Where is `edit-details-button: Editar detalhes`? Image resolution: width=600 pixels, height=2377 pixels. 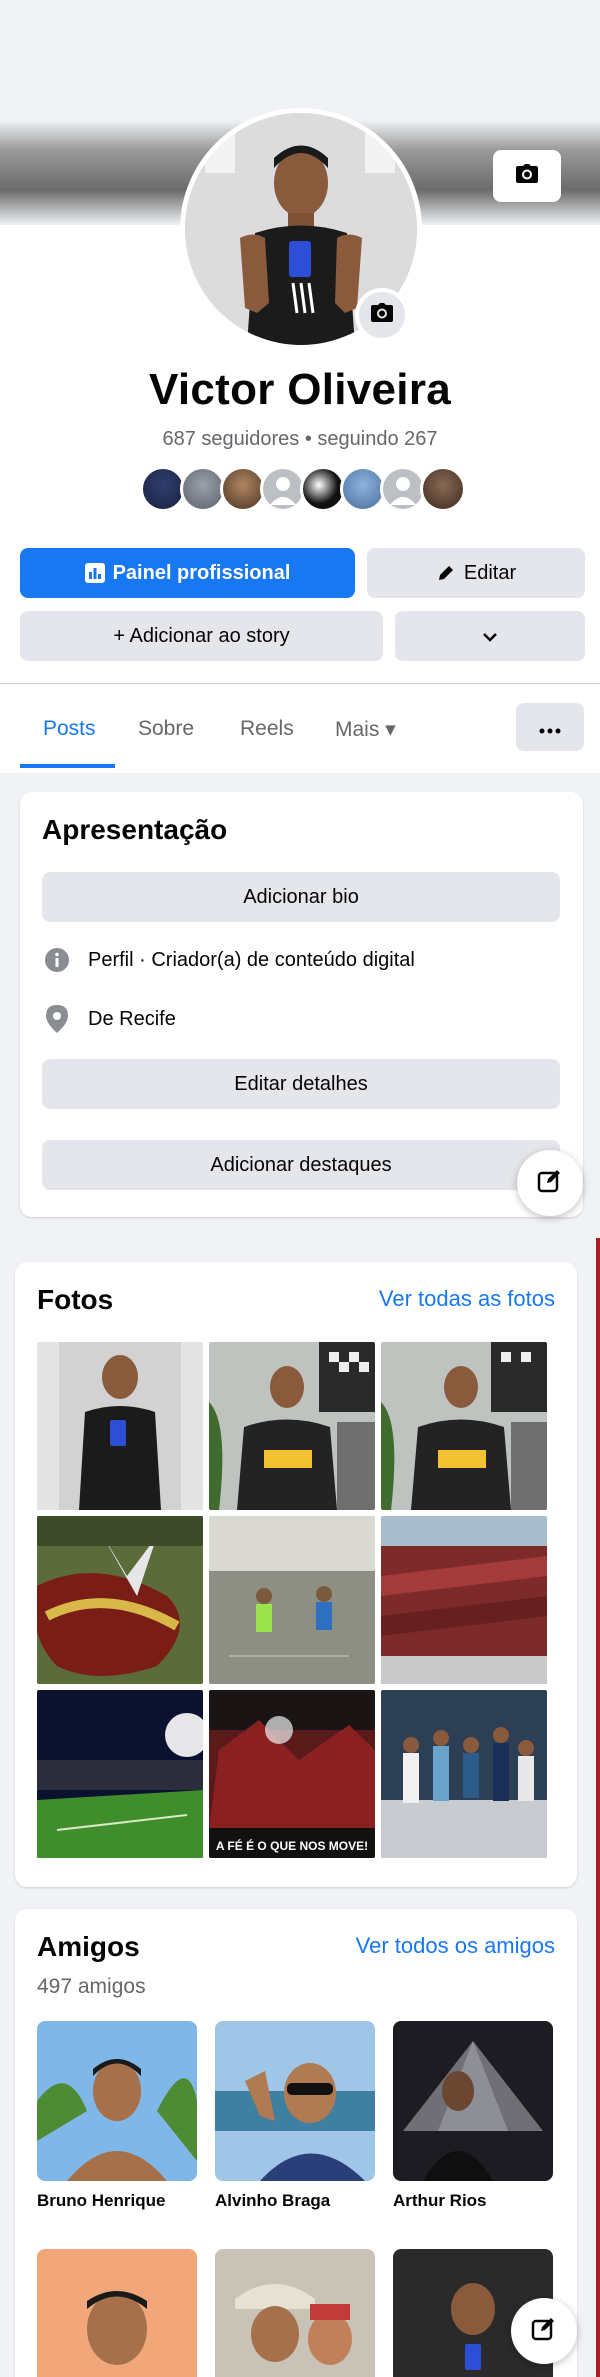
edit-details-button: Editar detalhes is located at coordinates (301, 1084).